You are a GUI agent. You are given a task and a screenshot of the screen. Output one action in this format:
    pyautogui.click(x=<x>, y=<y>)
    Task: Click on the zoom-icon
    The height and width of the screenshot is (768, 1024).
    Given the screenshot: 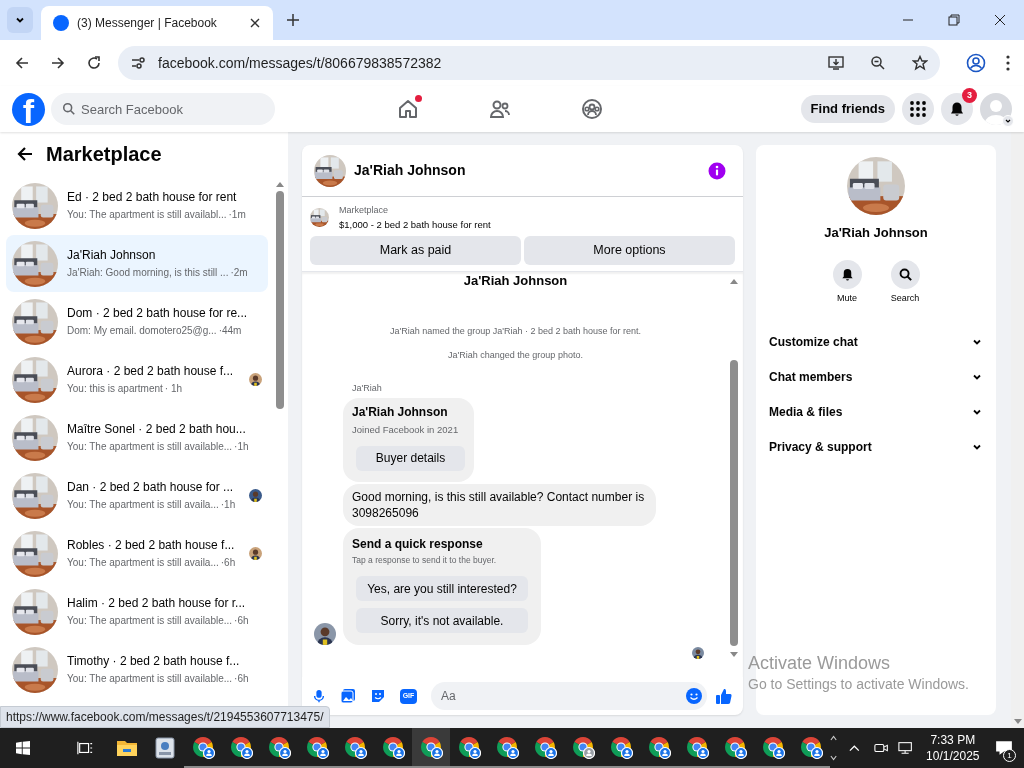 What is the action you would take?
    pyautogui.click(x=878, y=63)
    